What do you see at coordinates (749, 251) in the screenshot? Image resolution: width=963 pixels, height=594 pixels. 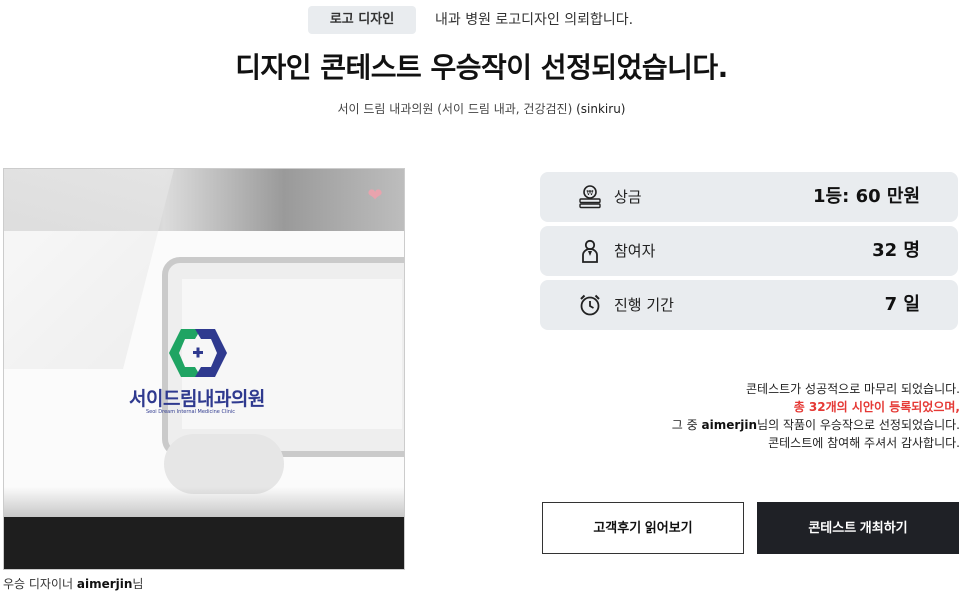 I see `participants-stat: 참여자 32 명` at bounding box center [749, 251].